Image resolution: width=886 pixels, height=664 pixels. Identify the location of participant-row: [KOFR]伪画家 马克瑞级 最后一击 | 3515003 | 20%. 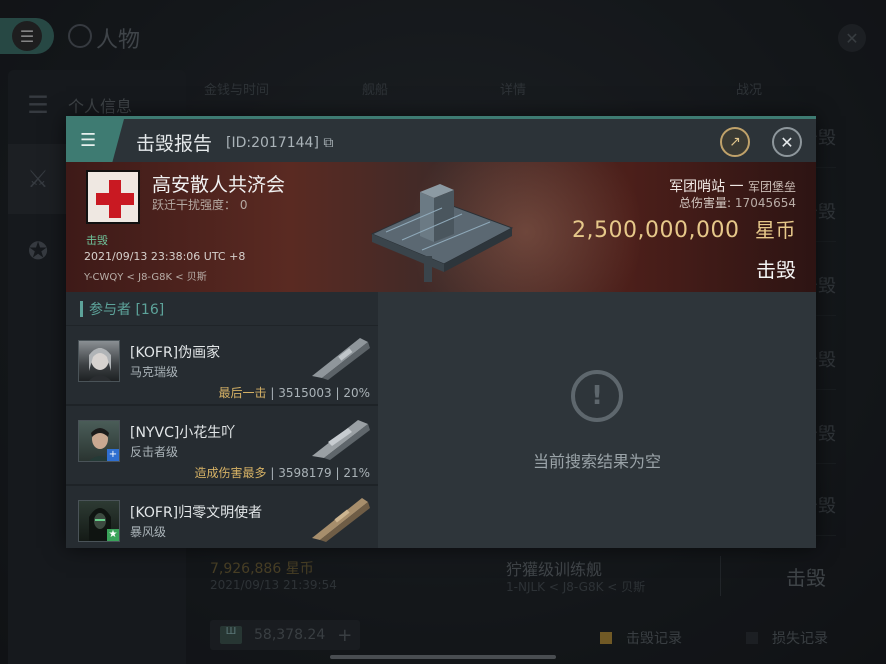
(222, 367).